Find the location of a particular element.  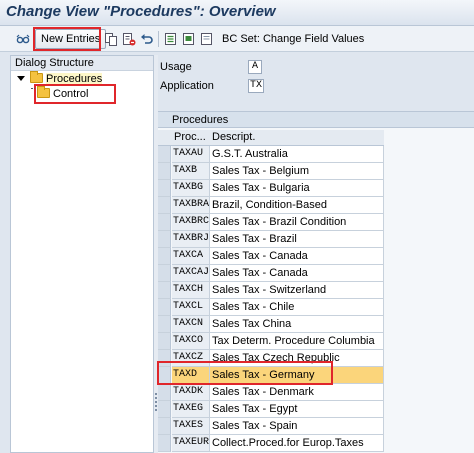

description-cell: Sales Tax - Denmark is located at coordinates (297, 392).